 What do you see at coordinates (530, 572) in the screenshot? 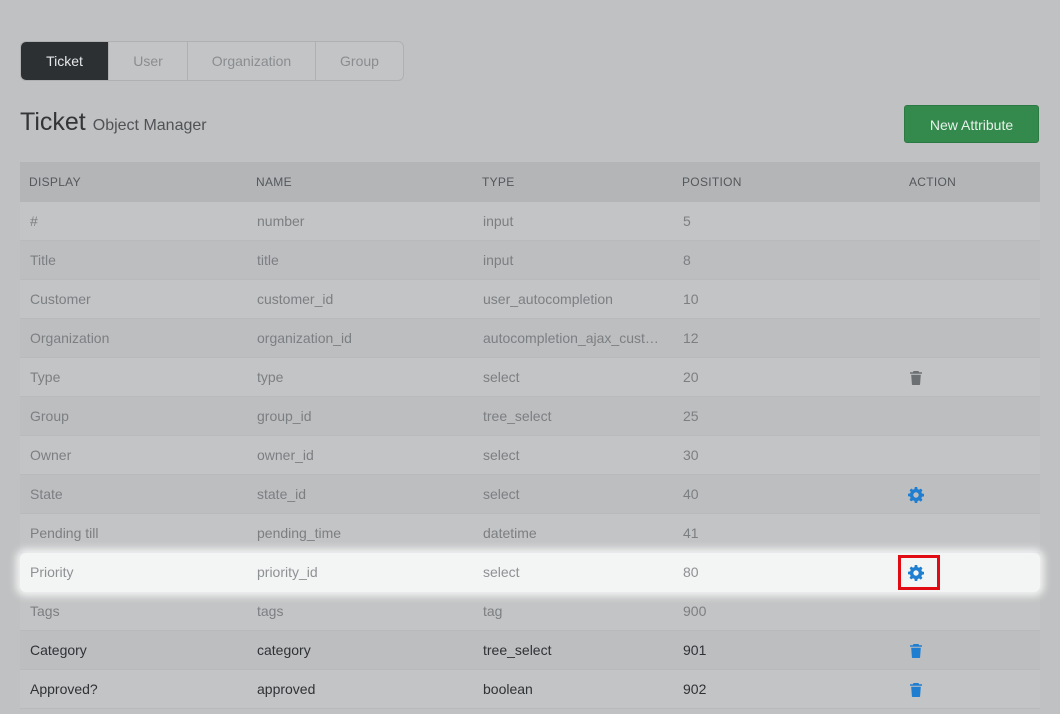
I see `table-row: Priority priority_id select 80` at bounding box center [530, 572].